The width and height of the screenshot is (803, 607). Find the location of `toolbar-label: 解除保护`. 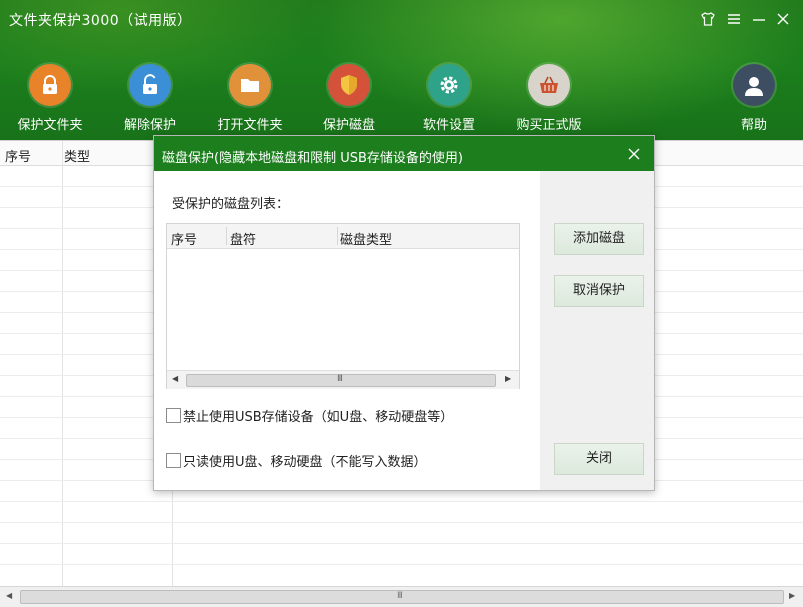

toolbar-label: 解除保护 is located at coordinates (149, 125).